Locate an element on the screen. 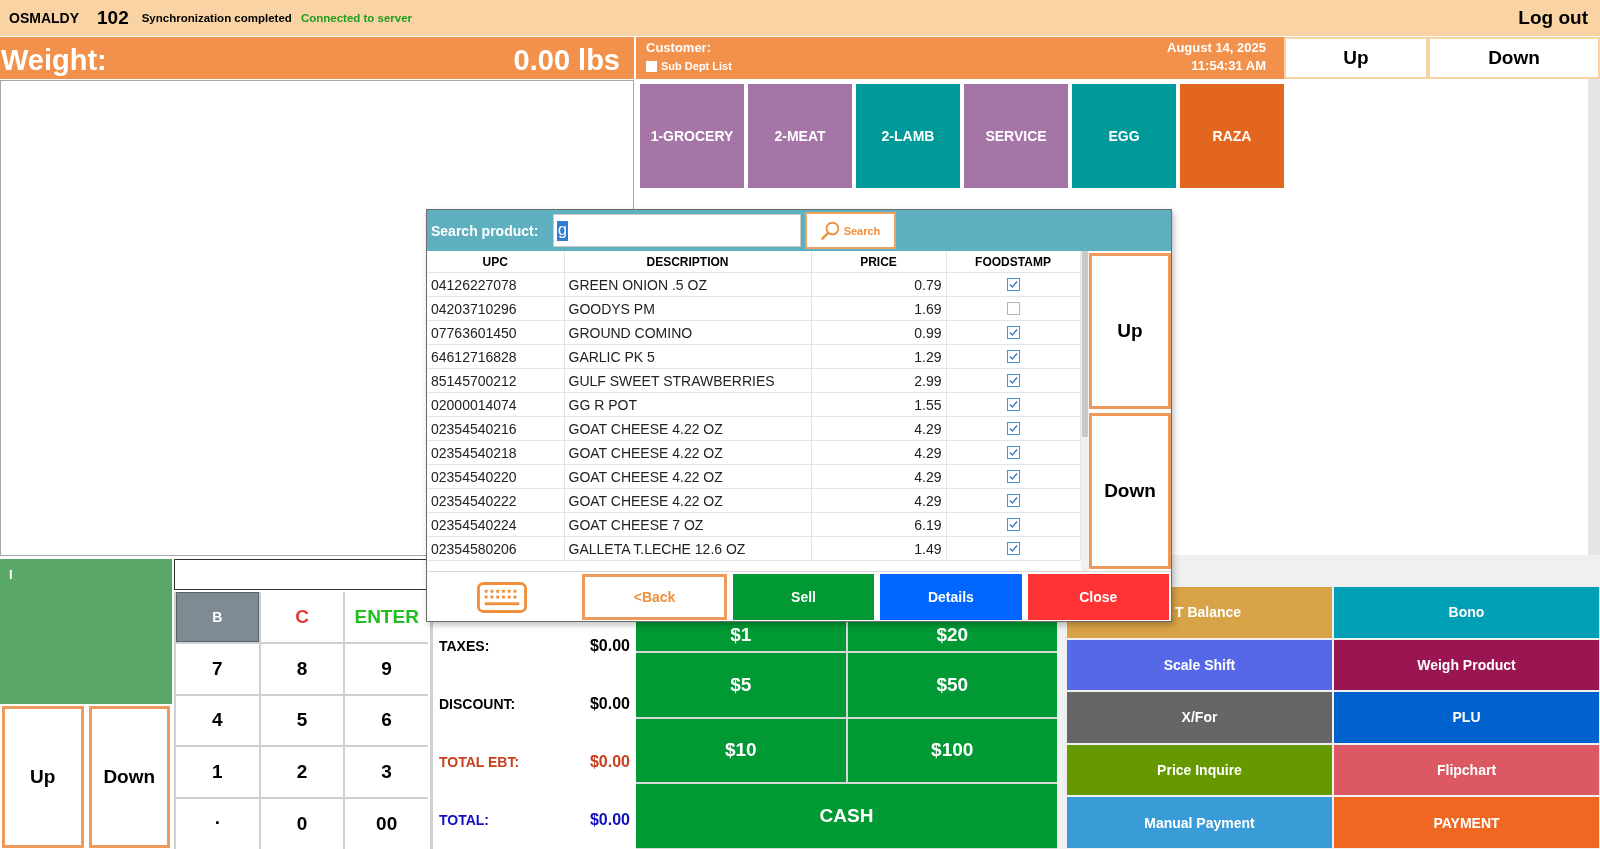  weight-value: 0.00 lbs is located at coordinates (566, 60).